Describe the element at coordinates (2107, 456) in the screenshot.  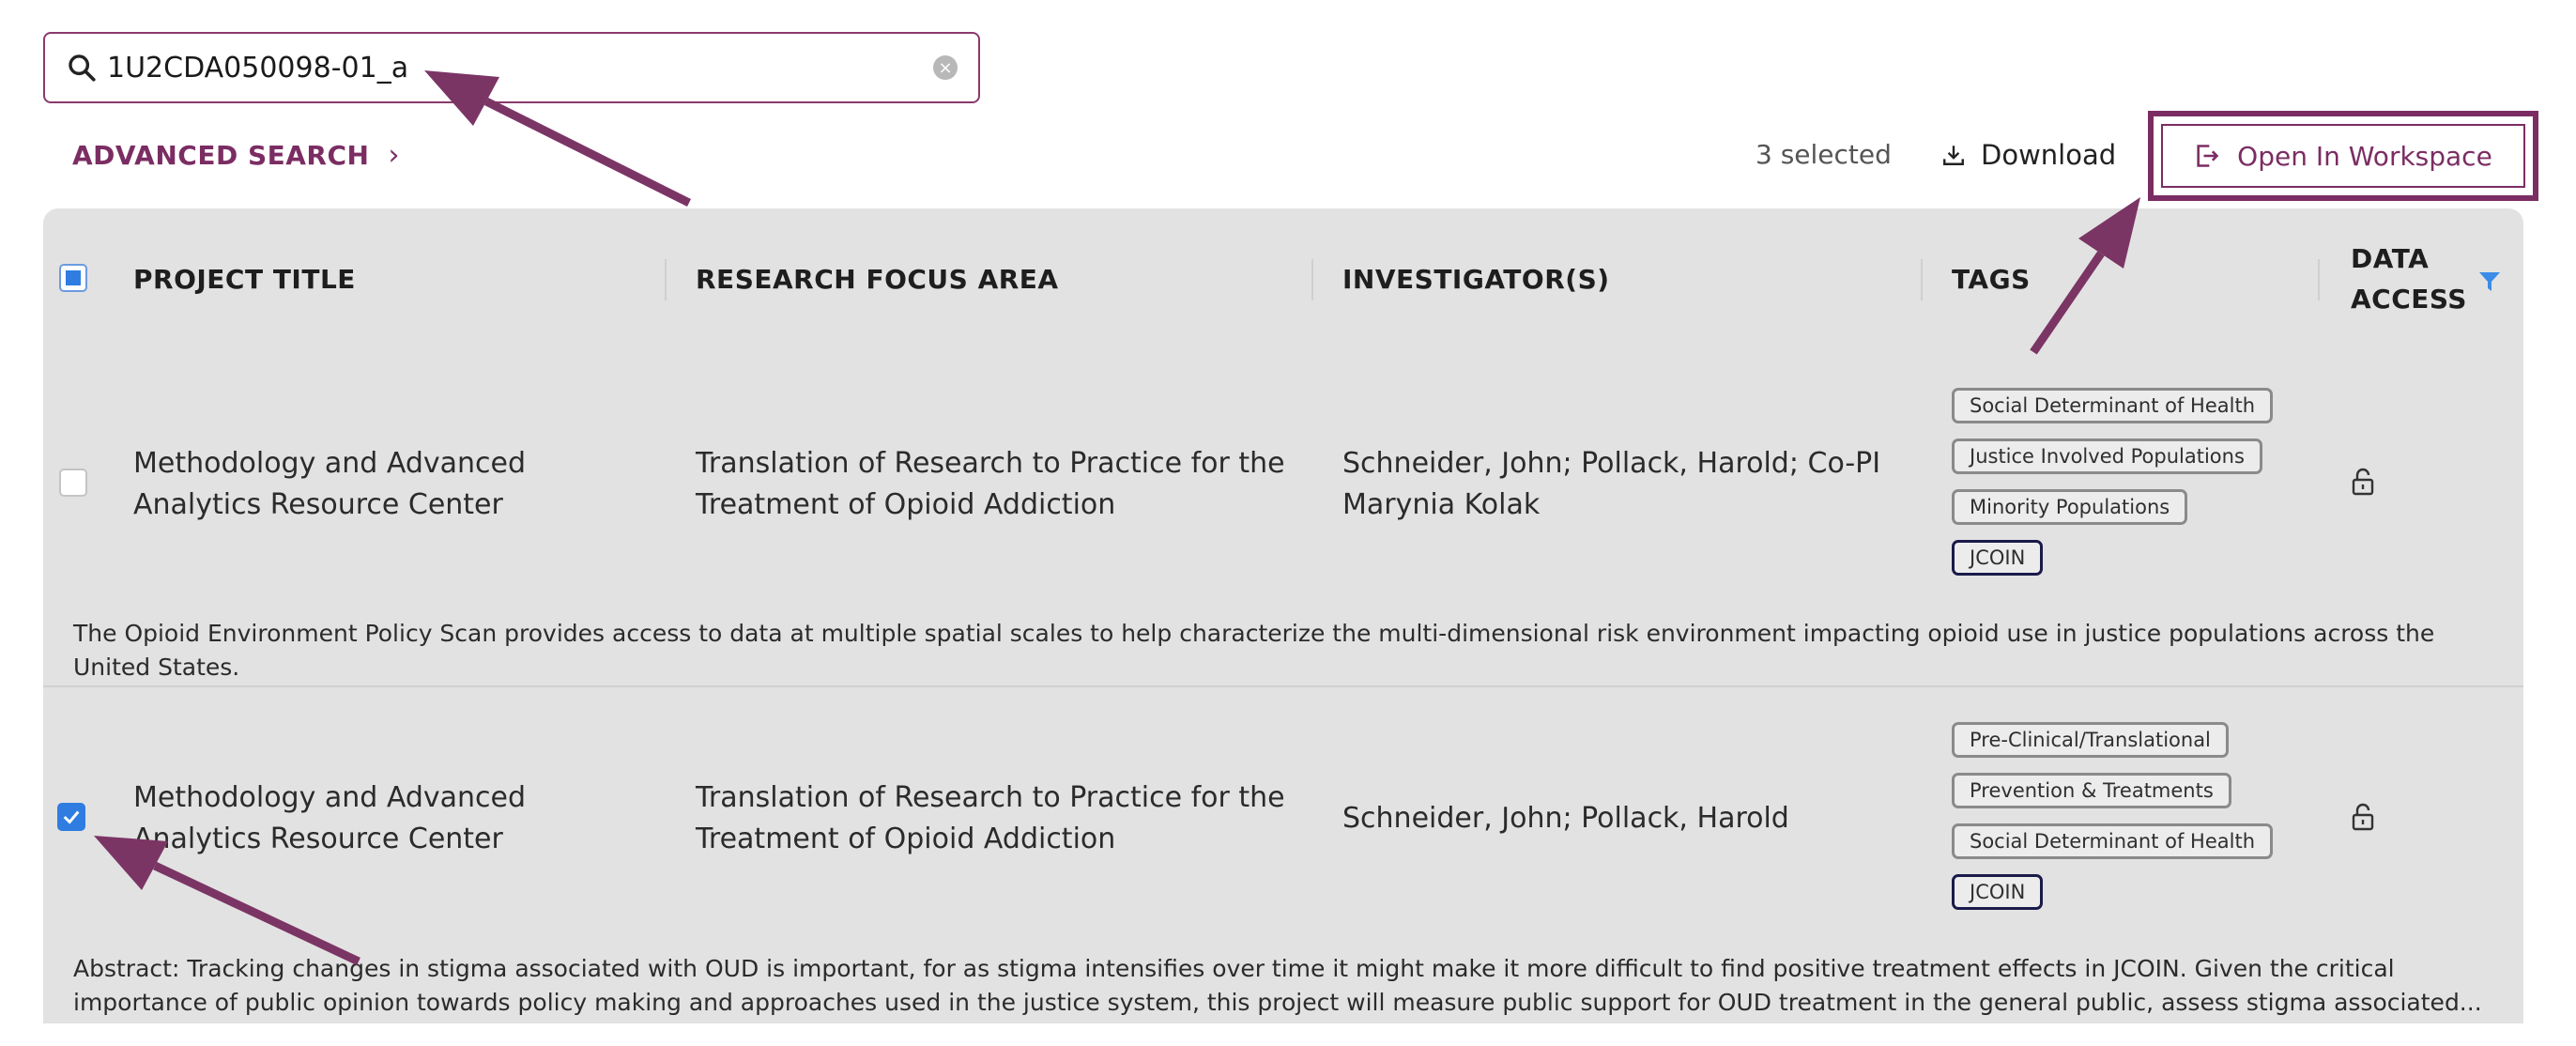
I see `tag-chip: Justice Involved Populations` at that location.